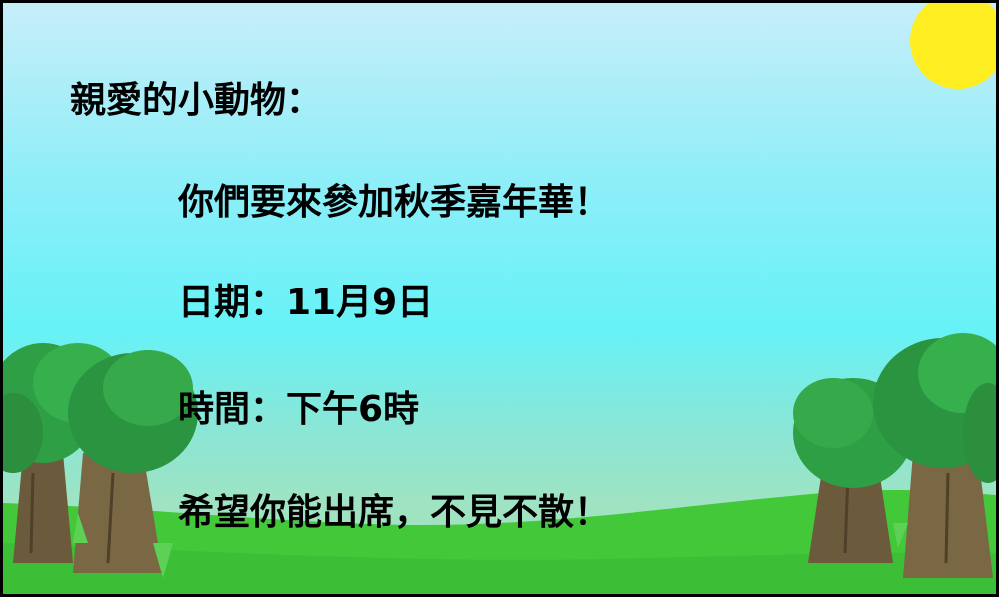 The width and height of the screenshot is (999, 597). I want to click on time-text: 時間：下午6時, so click(299, 409).